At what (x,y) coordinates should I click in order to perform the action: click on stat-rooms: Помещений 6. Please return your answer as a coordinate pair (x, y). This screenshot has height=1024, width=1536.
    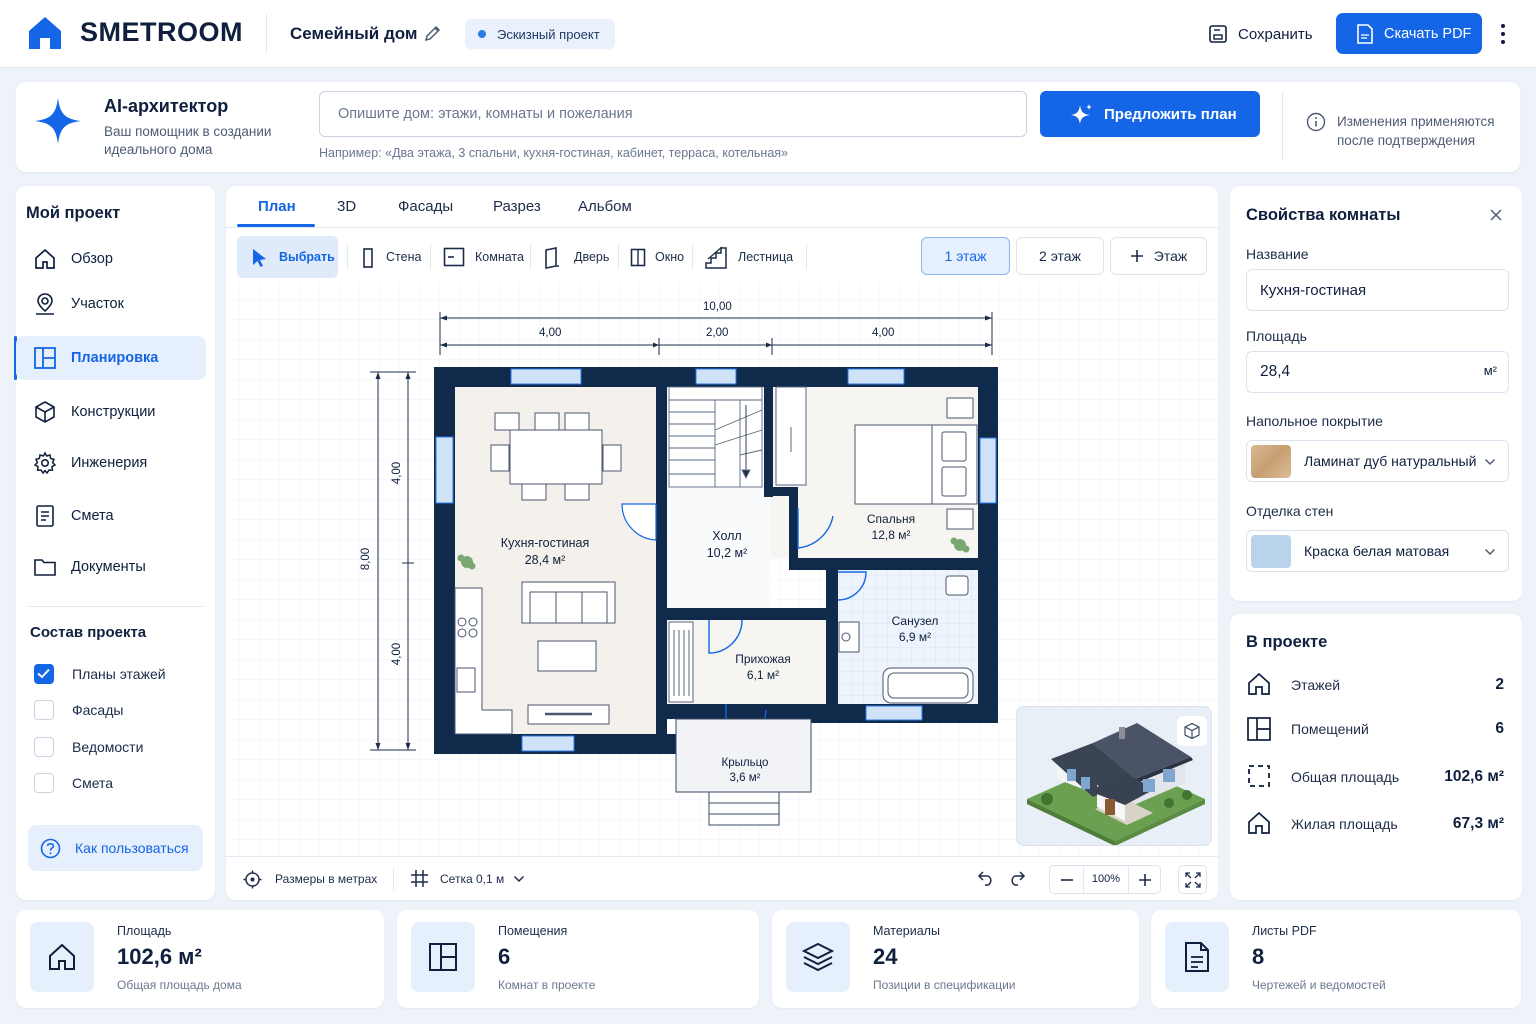
    Looking at the image, I should click on (1377, 729).